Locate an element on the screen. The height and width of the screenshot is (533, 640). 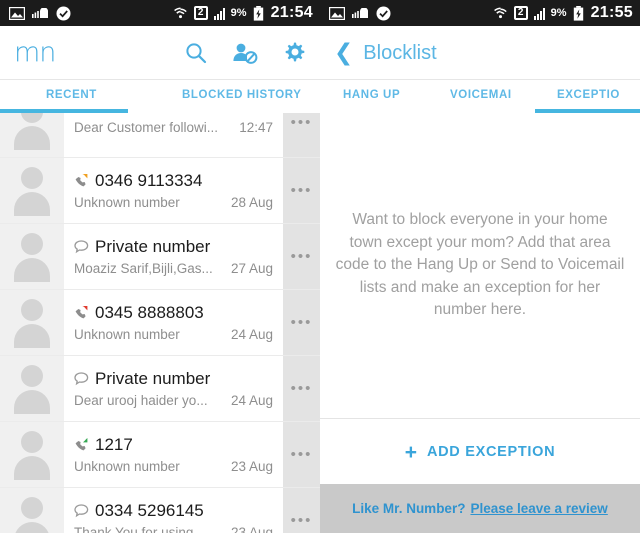
list-item: Dear Customer followi... 12:47 ••• is located at coordinates (160, 135).